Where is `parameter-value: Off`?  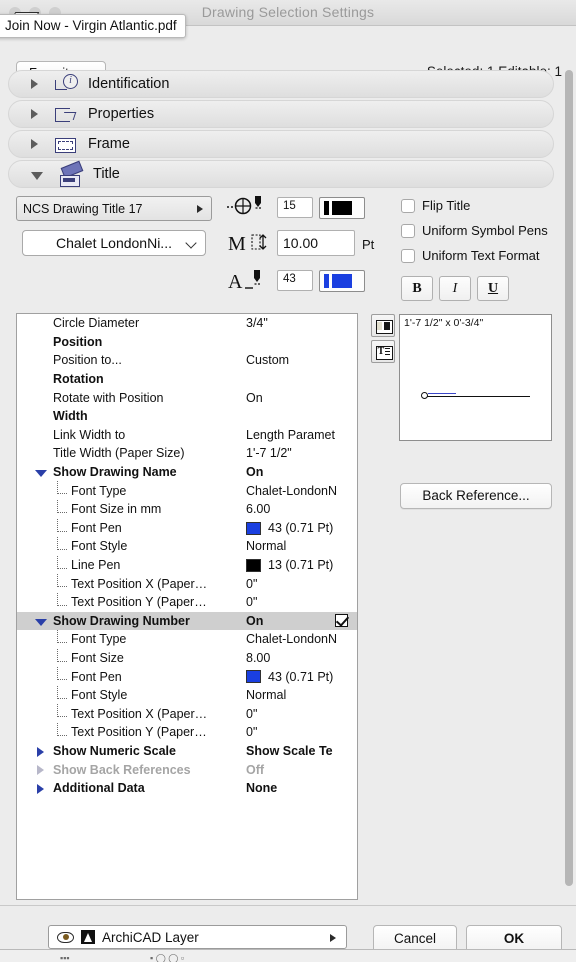 parameter-value: Off is located at coordinates (255, 770).